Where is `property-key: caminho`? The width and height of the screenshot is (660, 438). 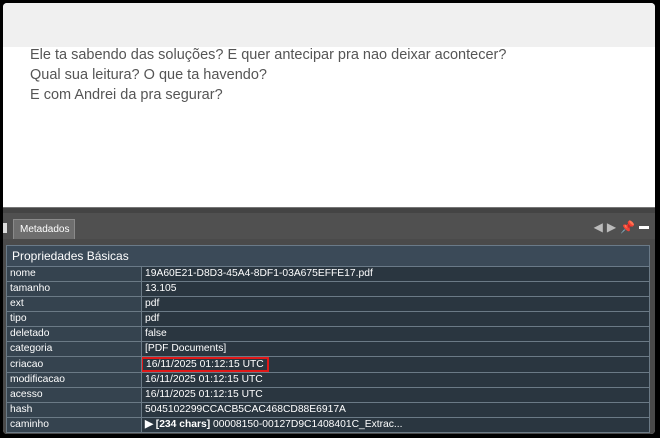 property-key: caminho is located at coordinates (74, 425).